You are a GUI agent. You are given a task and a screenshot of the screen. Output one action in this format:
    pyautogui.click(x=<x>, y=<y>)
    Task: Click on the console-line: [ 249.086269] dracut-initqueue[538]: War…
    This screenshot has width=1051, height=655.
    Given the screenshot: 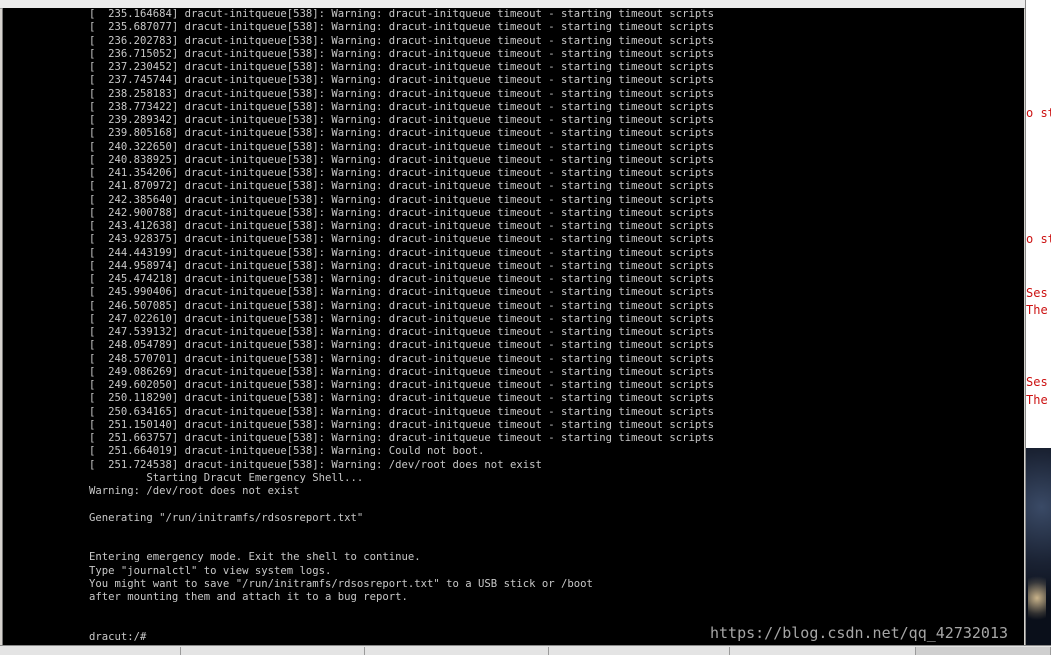 What is the action you would take?
    pyautogui.click(x=402, y=371)
    